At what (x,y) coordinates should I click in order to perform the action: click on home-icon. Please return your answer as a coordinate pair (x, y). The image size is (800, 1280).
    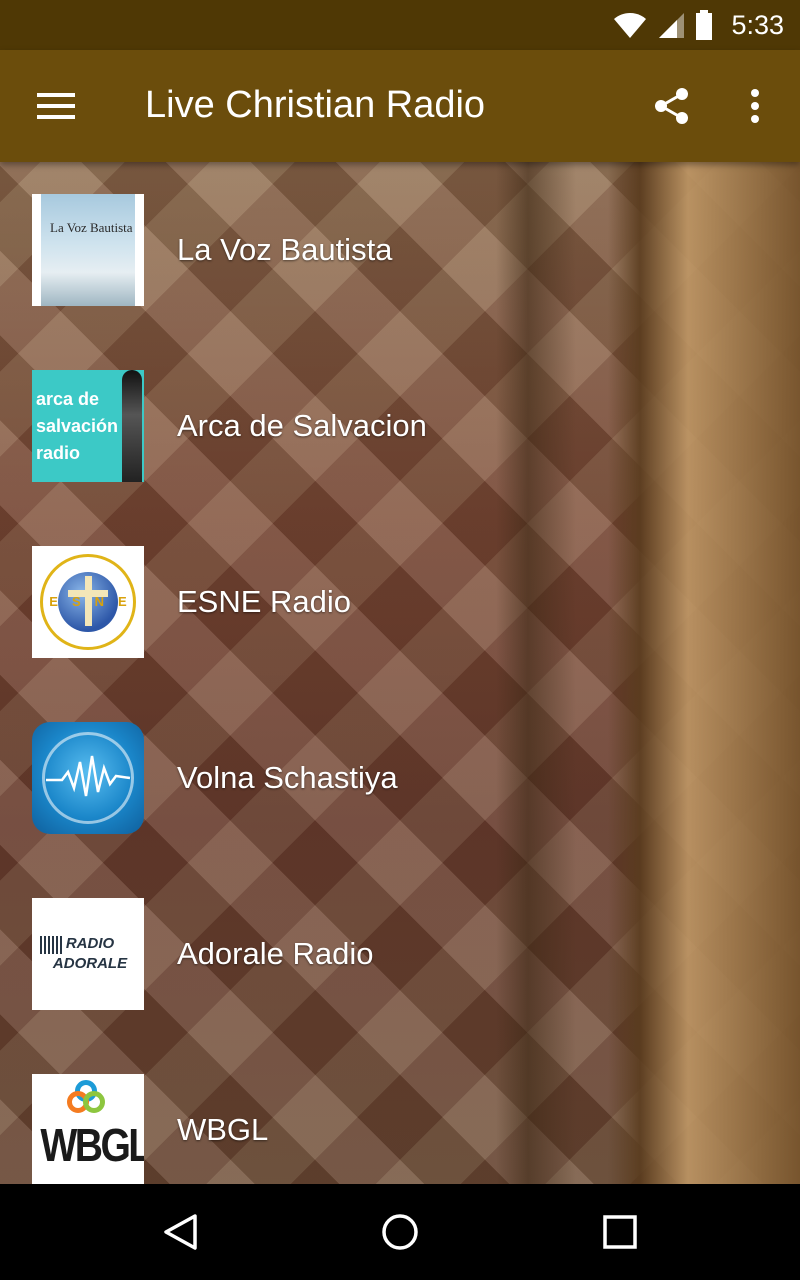
    Looking at the image, I should click on (400, 1232).